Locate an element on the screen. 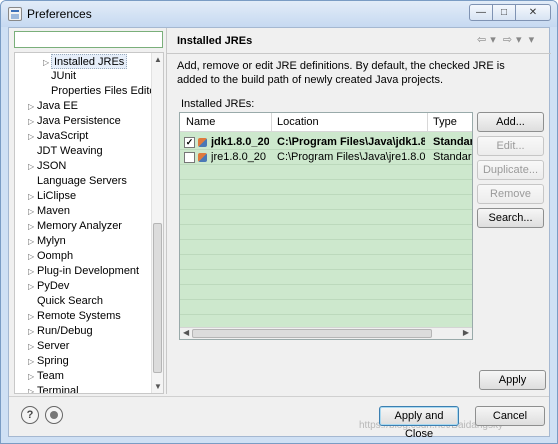 This screenshot has height=444, width=558. cancel-button: Cancel is located at coordinates (510, 416).